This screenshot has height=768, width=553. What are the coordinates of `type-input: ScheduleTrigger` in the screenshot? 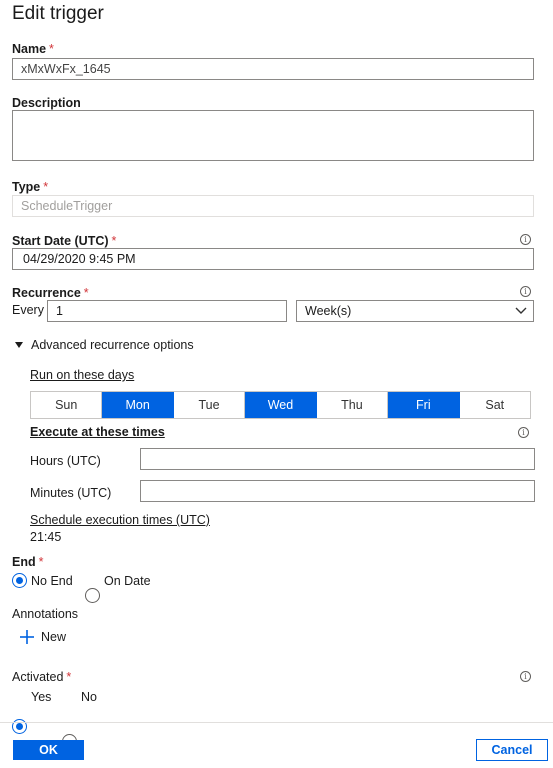 It's located at (273, 206).